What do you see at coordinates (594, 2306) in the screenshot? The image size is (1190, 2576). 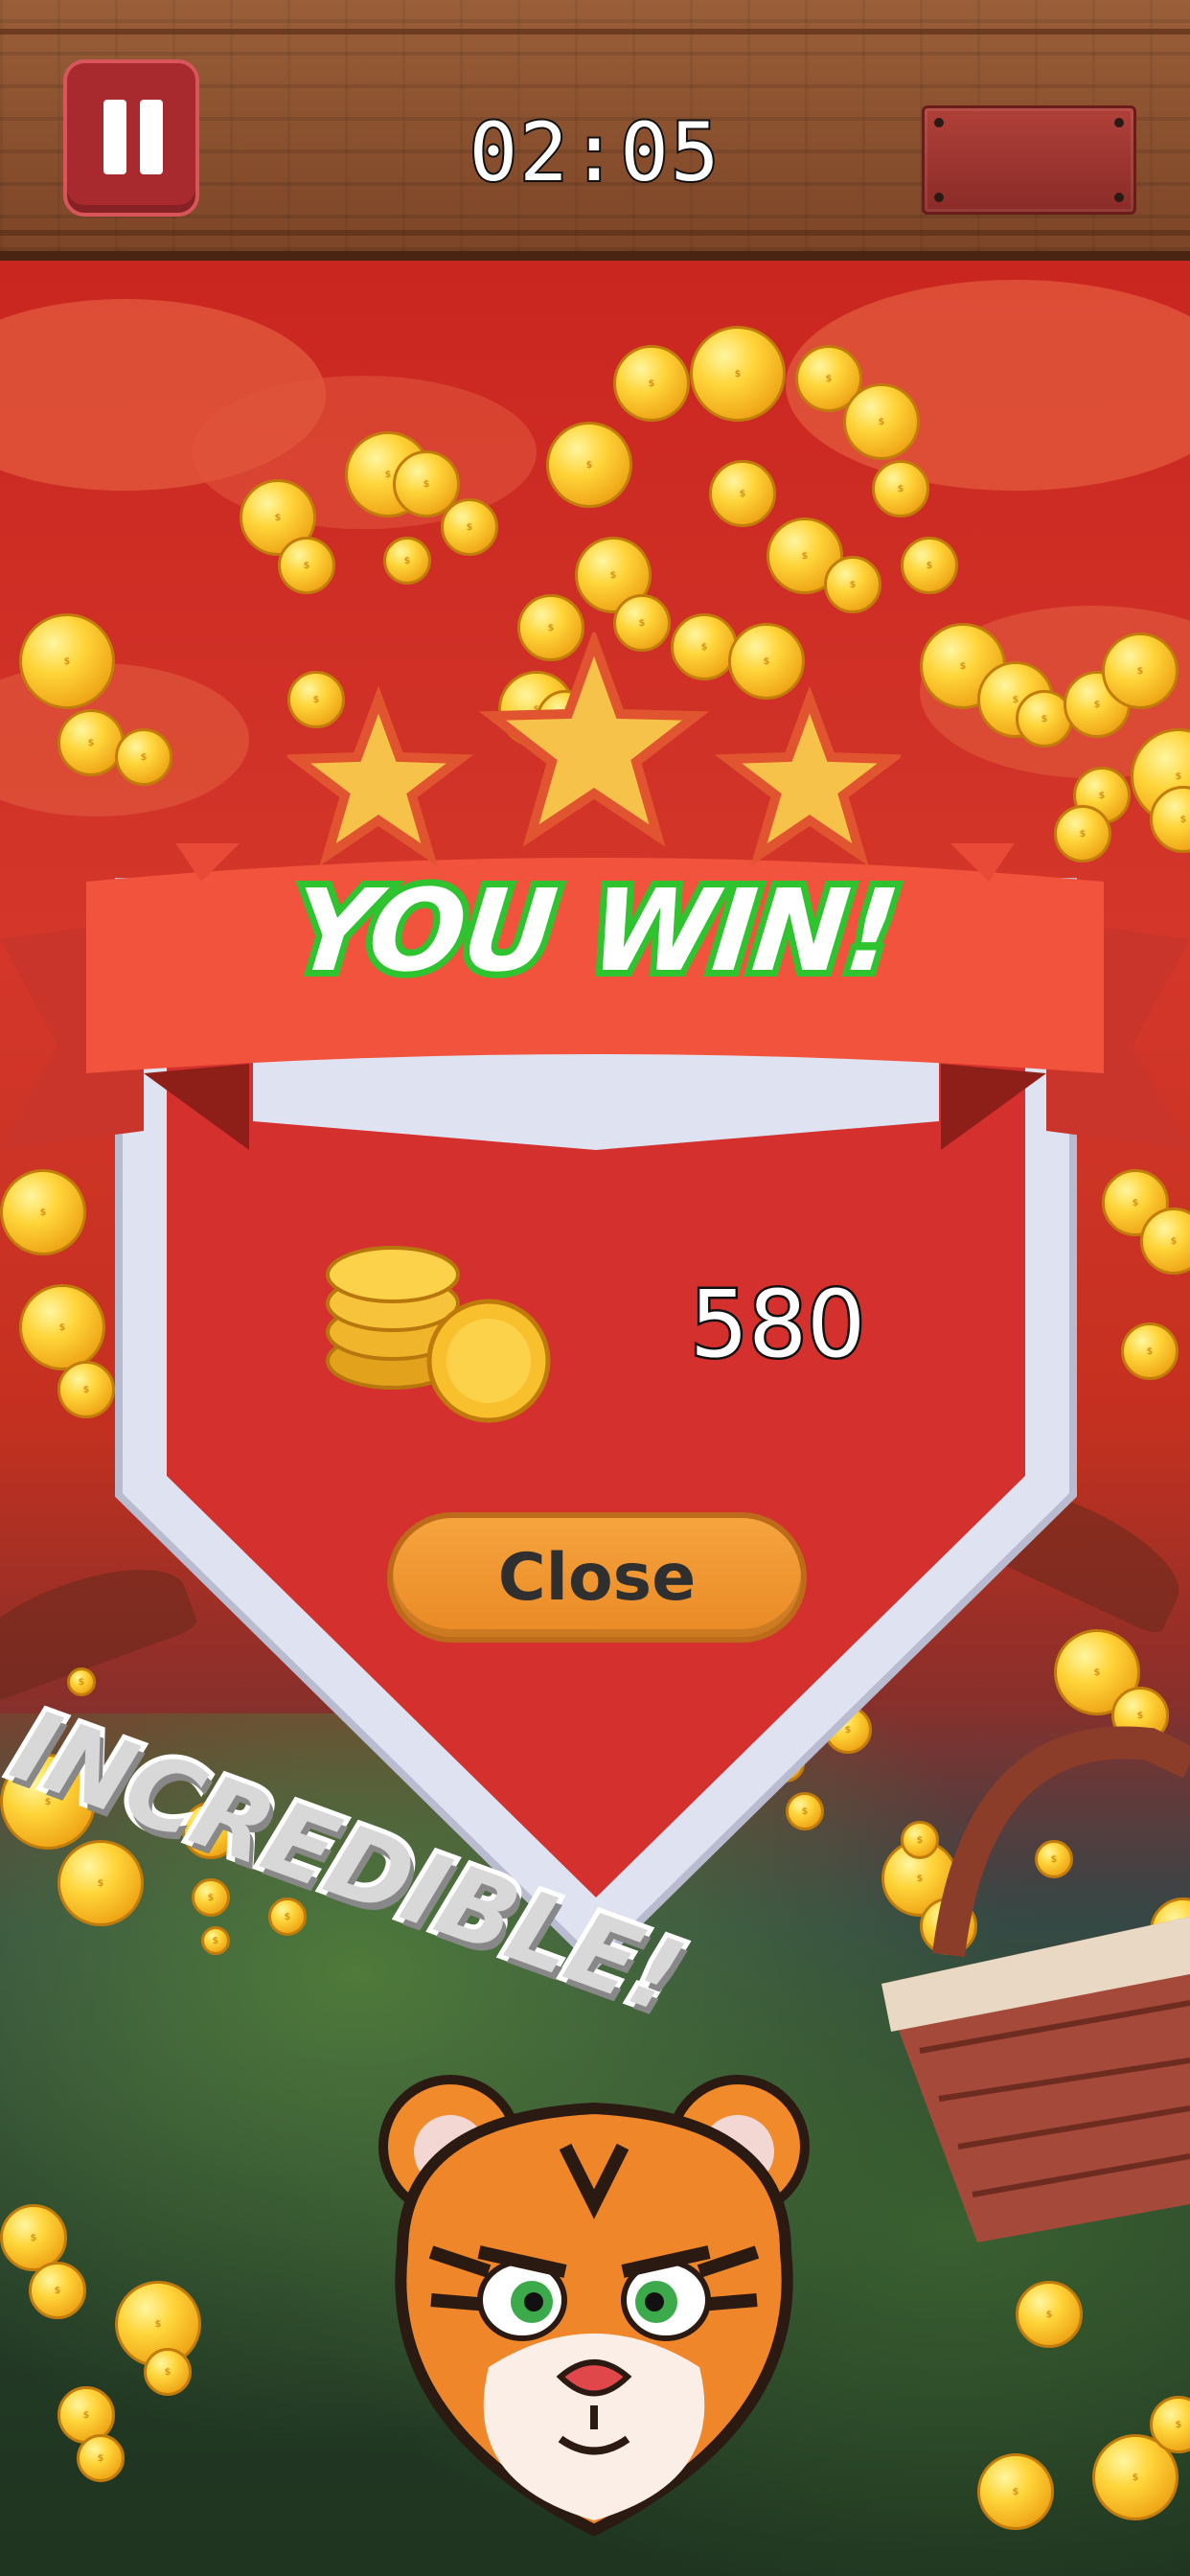 I see `tiger-mascot` at bounding box center [594, 2306].